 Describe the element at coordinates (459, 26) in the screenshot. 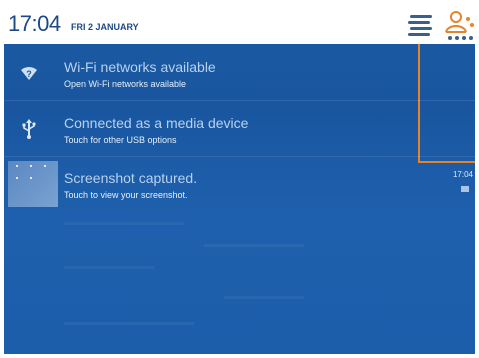

I see `user-icon` at that location.